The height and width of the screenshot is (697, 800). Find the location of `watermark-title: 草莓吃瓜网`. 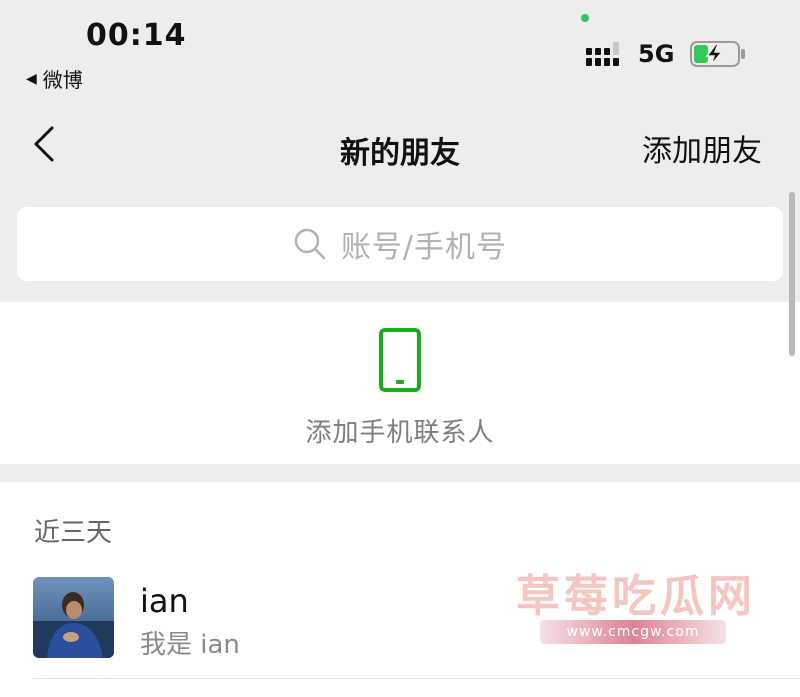

watermark-title: 草莓吃瓜网 is located at coordinates (636, 596).